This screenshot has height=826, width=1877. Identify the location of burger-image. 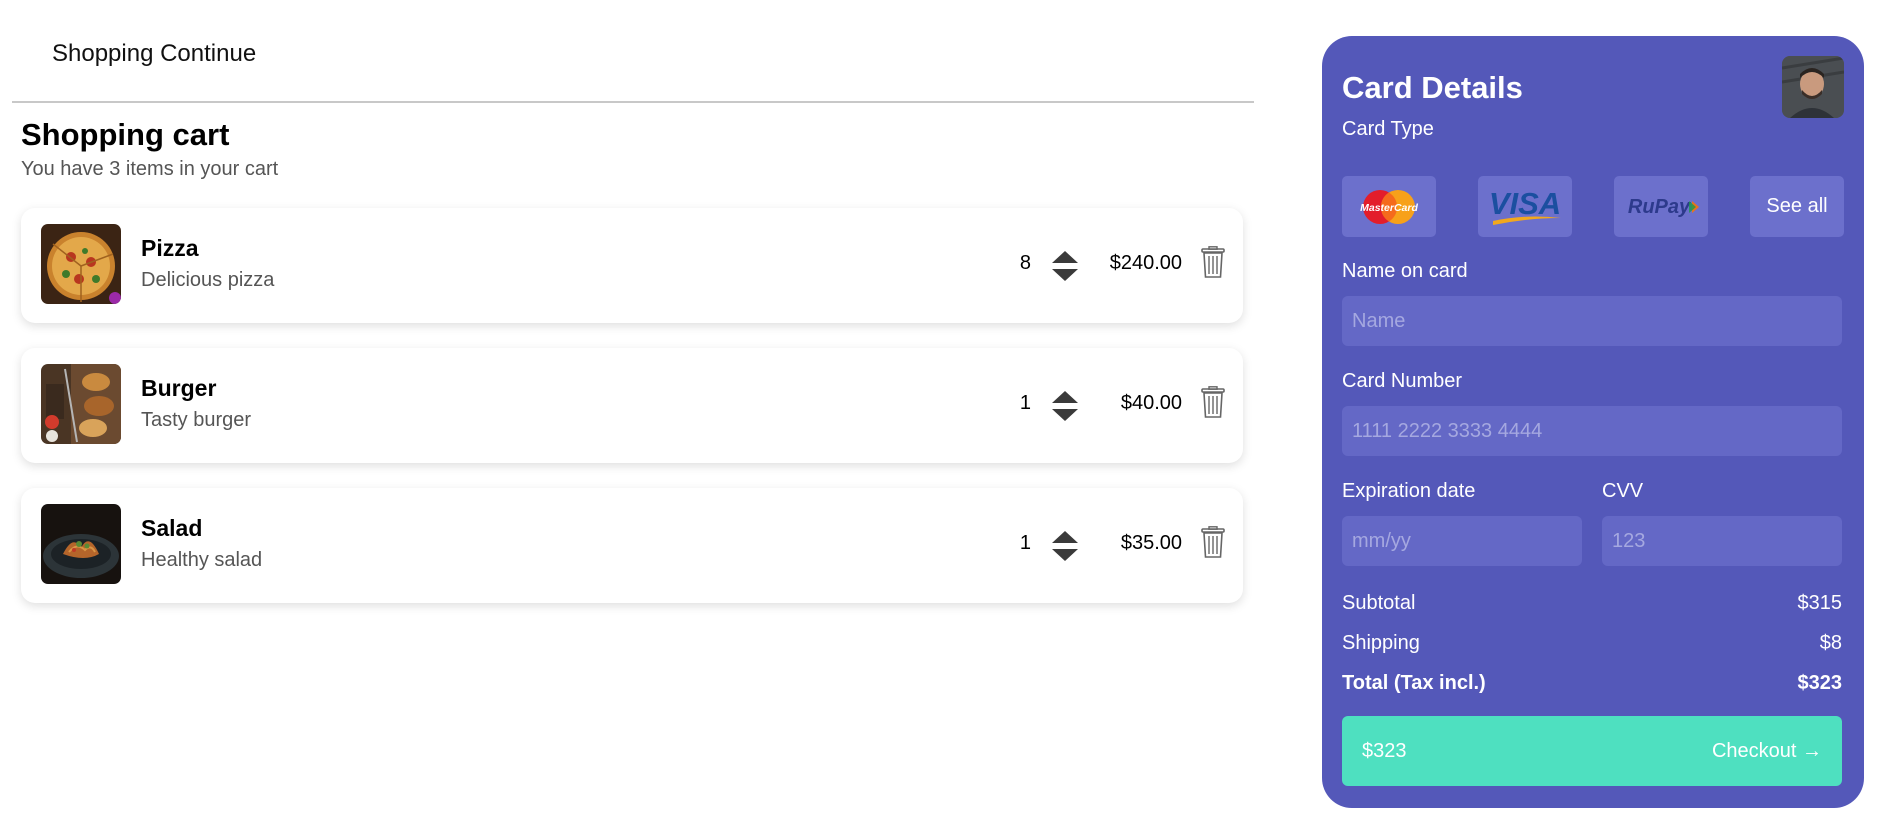
(81, 404).